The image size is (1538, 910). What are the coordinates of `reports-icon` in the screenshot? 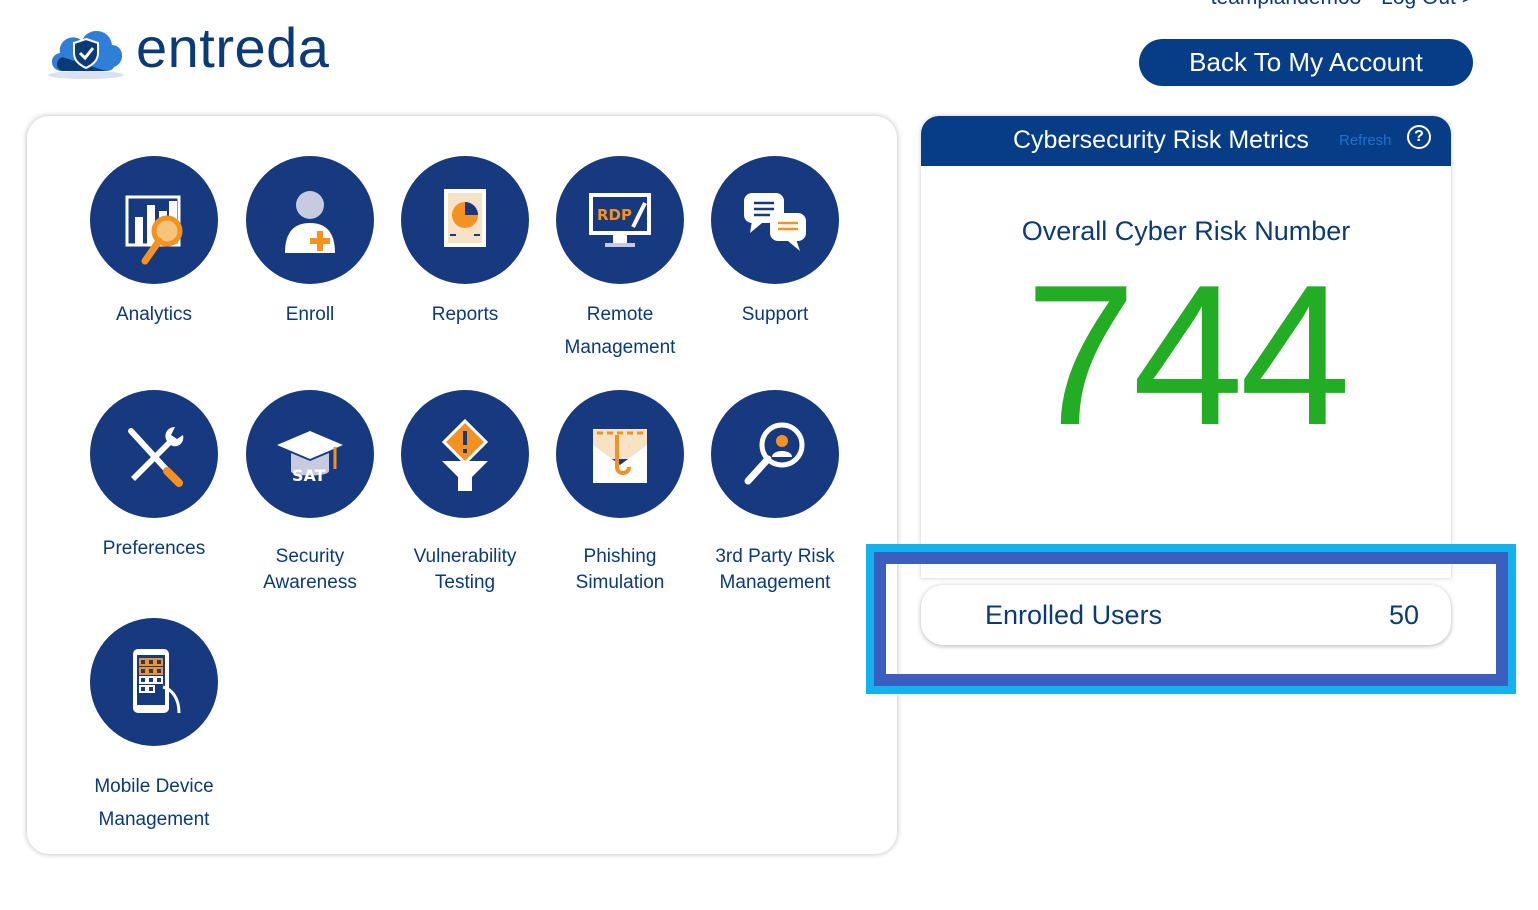 It's located at (465, 220).